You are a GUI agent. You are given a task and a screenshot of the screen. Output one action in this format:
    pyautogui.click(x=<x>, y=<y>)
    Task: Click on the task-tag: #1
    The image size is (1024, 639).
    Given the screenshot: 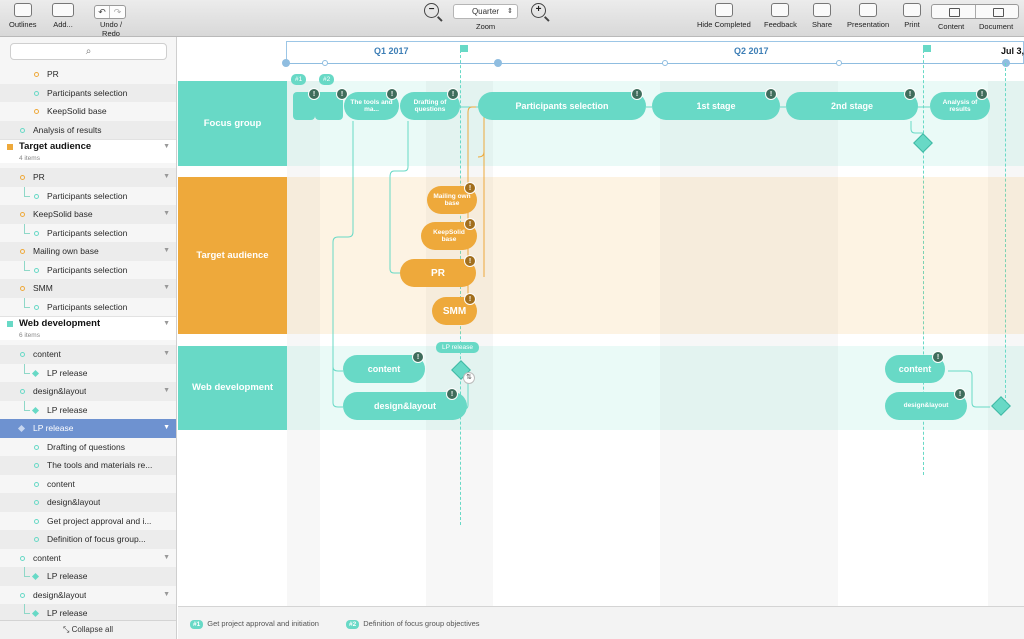 What is the action you would take?
    pyautogui.click(x=299, y=79)
    